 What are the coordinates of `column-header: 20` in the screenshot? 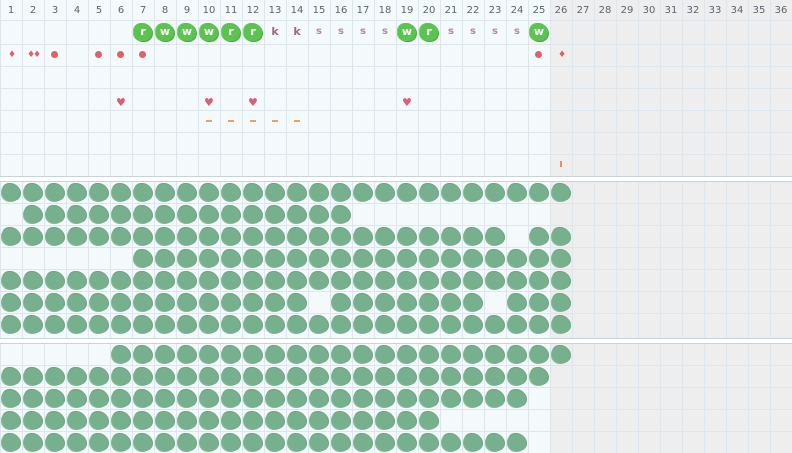 It's located at (429, 10).